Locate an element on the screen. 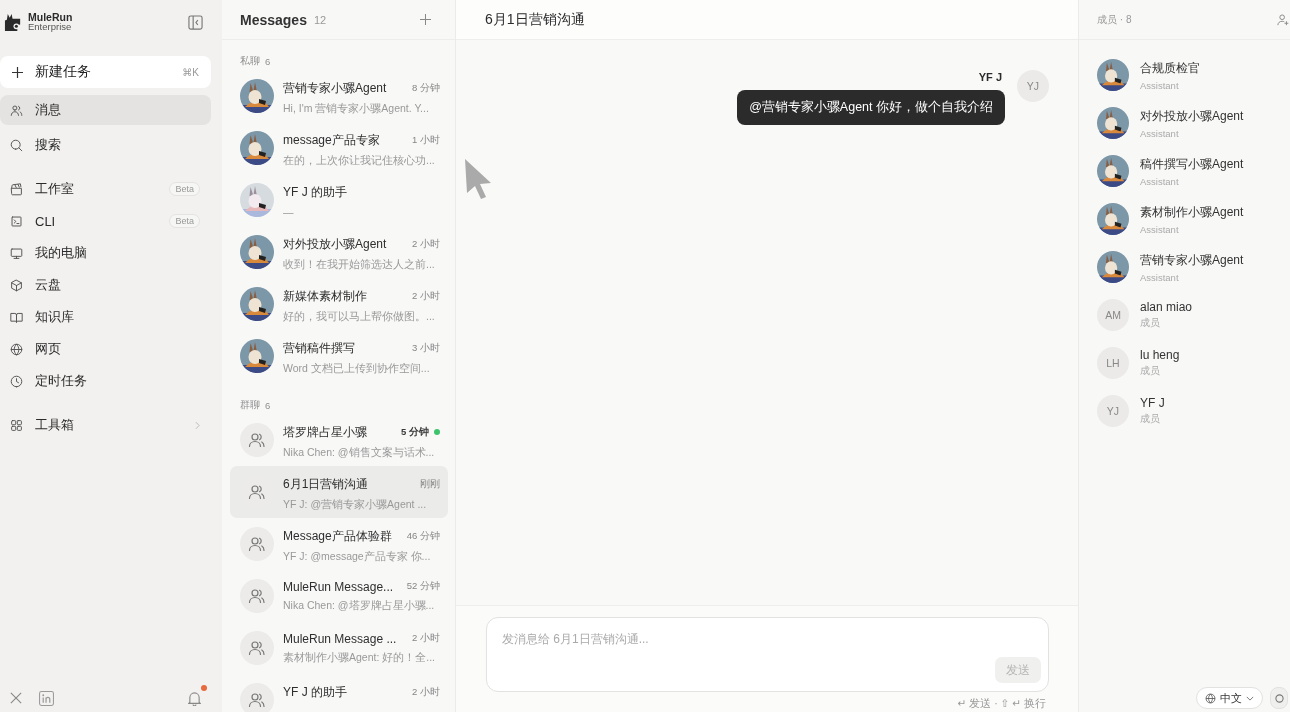 This screenshot has height=712, width=1290. nav-item: 工作室 Beta is located at coordinates (105, 189).